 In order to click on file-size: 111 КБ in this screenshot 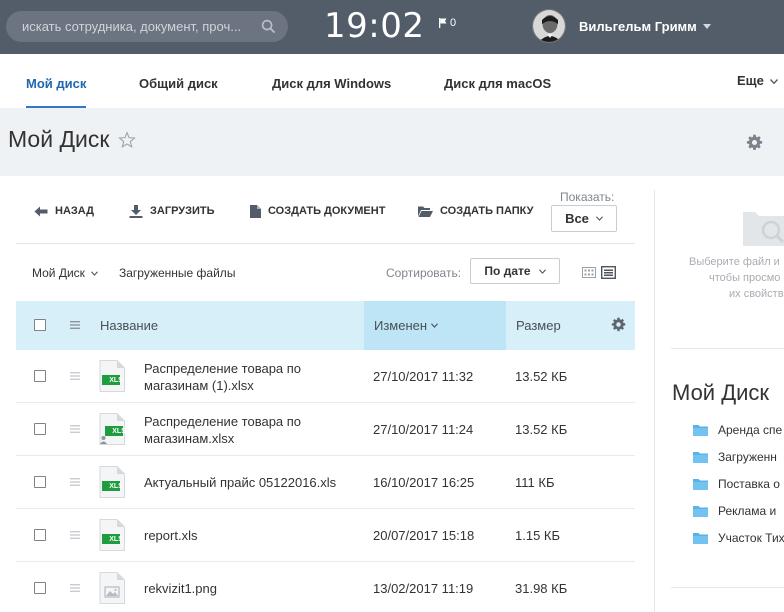, I will do `click(535, 482)`.